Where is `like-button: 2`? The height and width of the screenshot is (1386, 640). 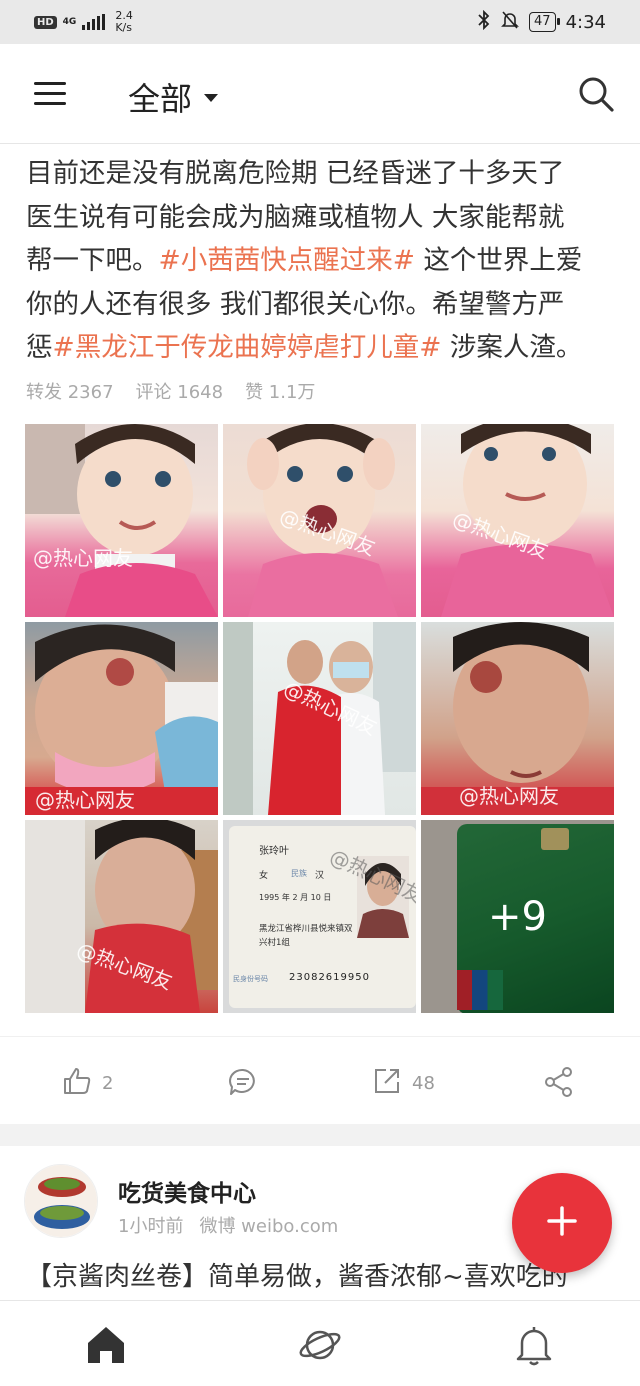 like-button: 2 is located at coordinates (87, 1083).